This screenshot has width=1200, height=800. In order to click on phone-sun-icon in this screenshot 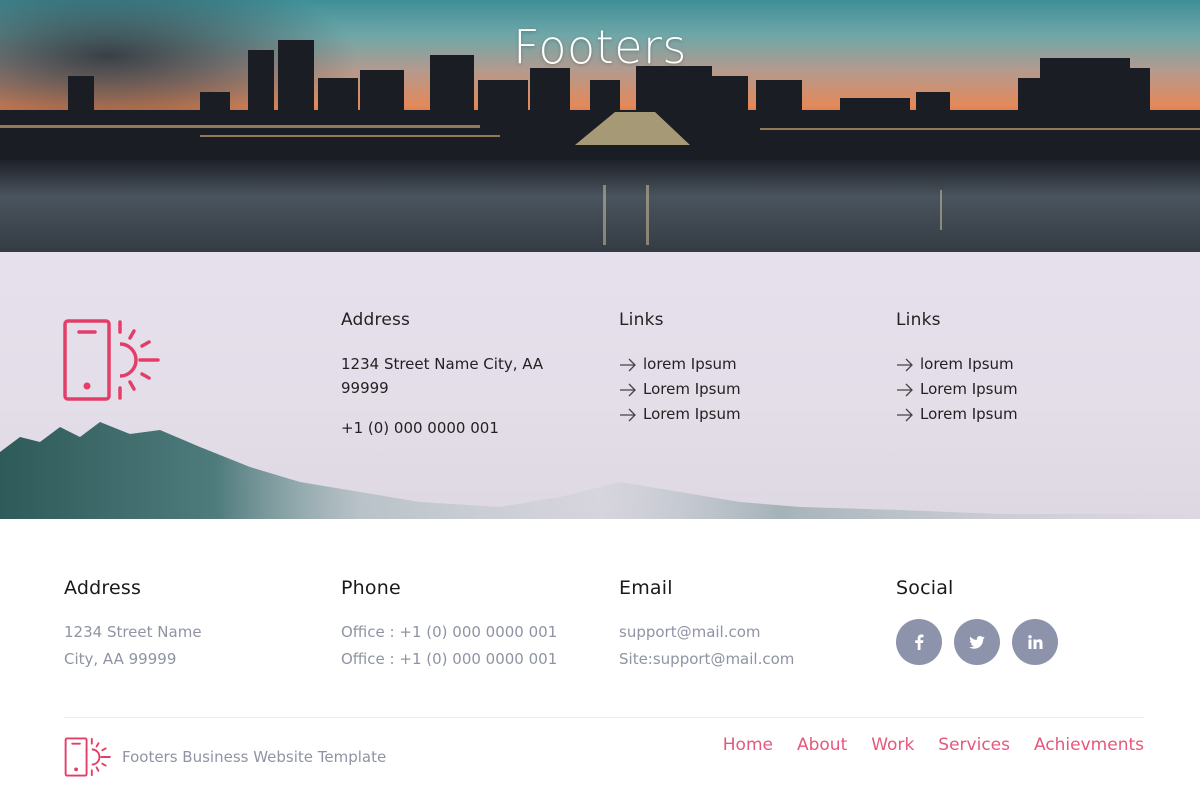, I will do `click(111, 360)`.